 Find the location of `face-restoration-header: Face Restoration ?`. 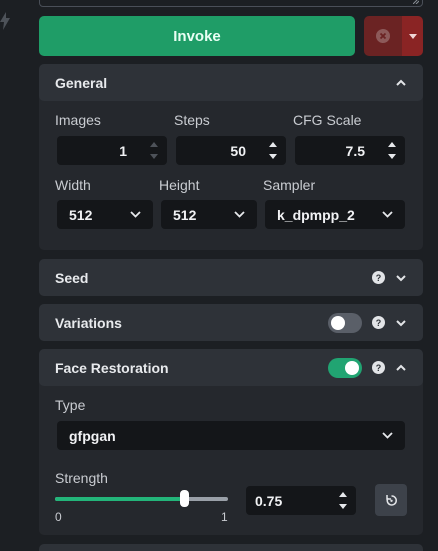

face-restoration-header: Face Restoration ? is located at coordinates (231, 367).